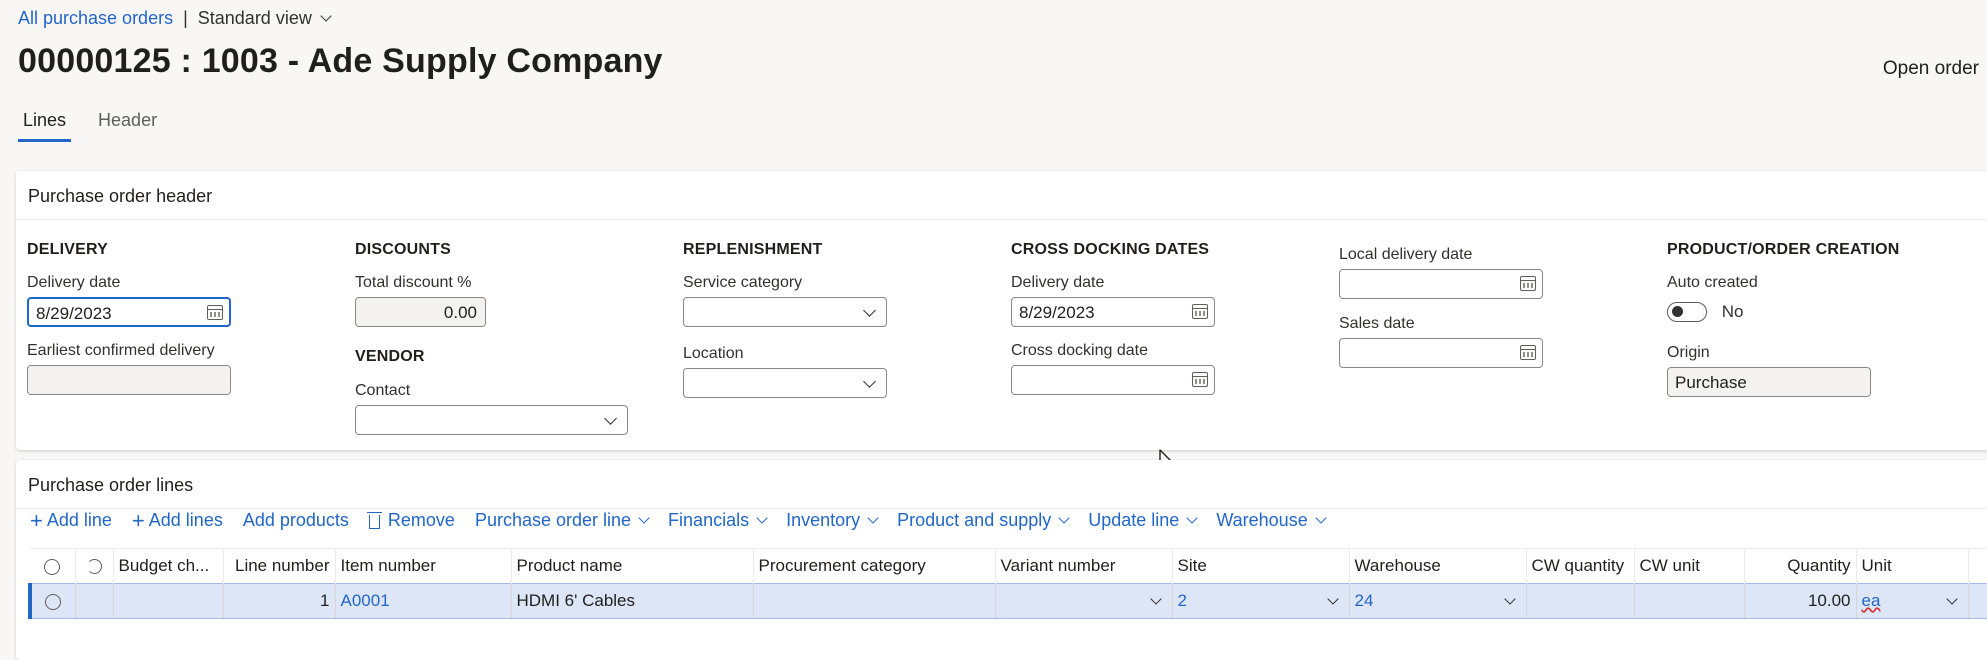 The image size is (1987, 660). I want to click on cell-warehouse: 24, so click(1438, 601).